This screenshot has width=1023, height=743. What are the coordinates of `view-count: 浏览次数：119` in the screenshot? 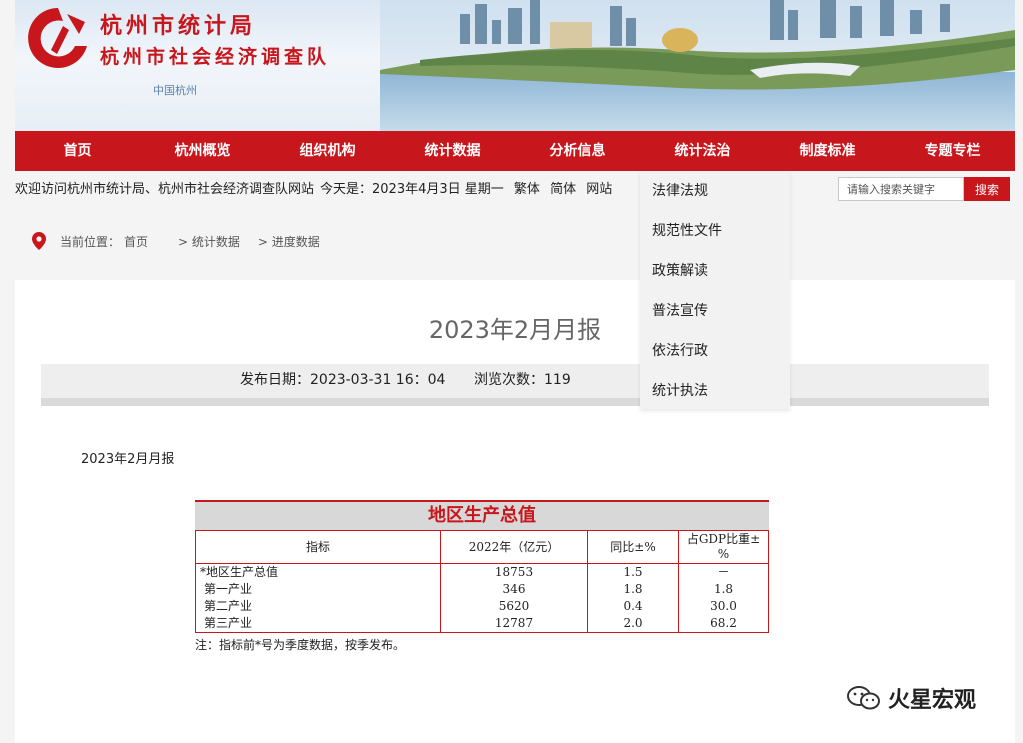 It's located at (522, 380).